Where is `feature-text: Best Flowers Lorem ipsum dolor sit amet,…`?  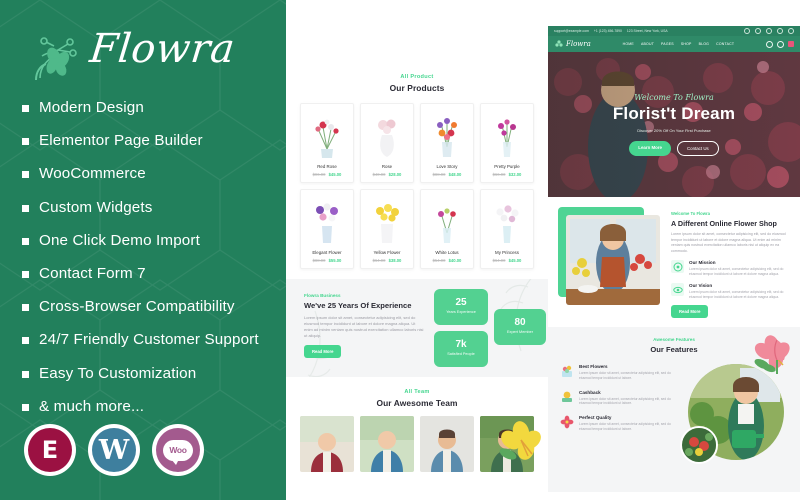
feature-text: Best Flowers Lorem ipsum dolor sit amet,… is located at coordinates (625, 372).